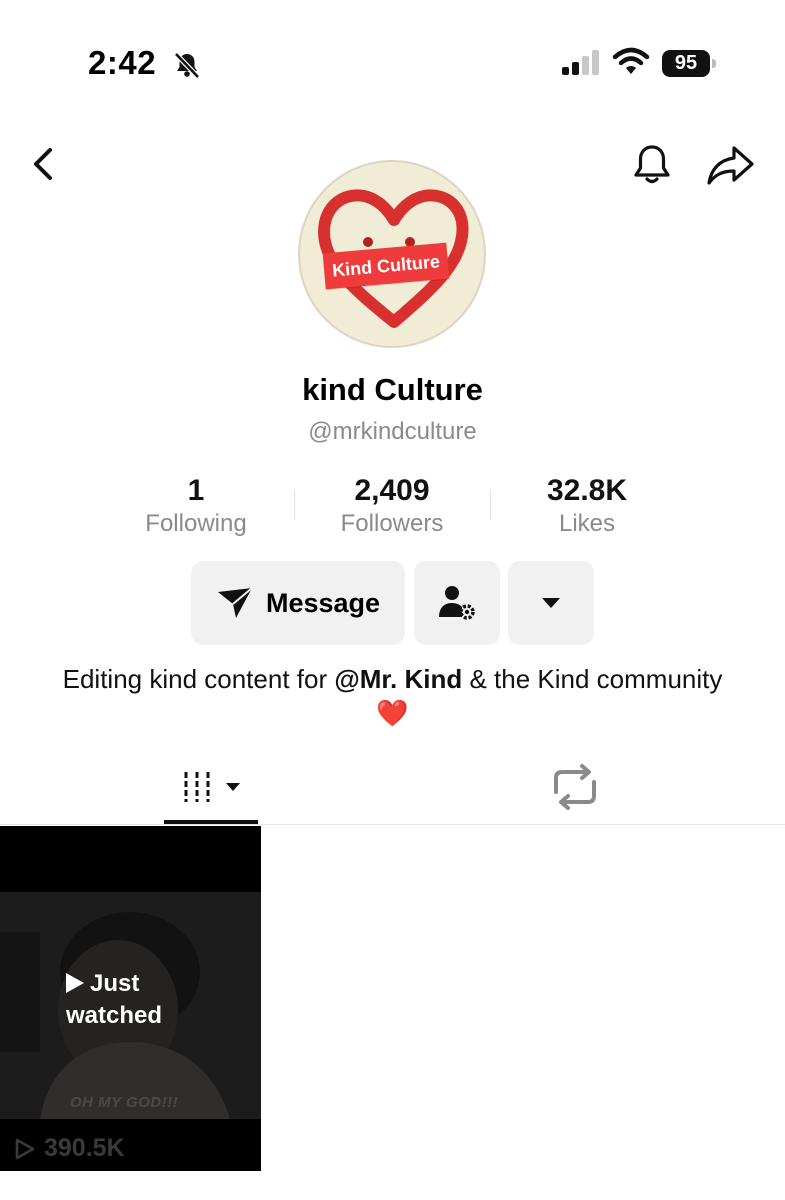 The height and width of the screenshot is (1200, 785). I want to click on just-watched-line2: watched, so click(114, 1015).